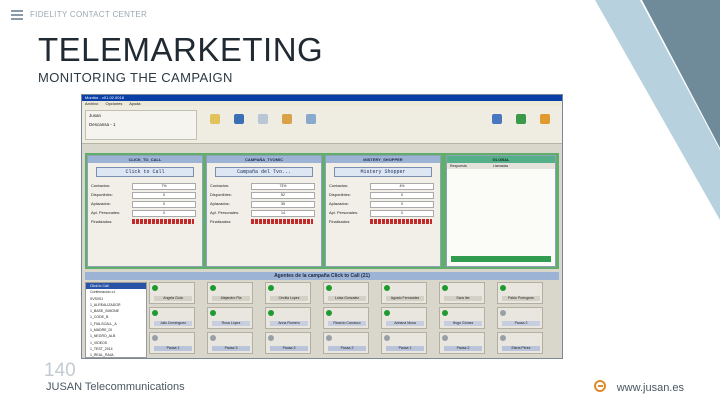  Describe the element at coordinates (17, 15) in the screenshot. I see `menu-icon` at that location.